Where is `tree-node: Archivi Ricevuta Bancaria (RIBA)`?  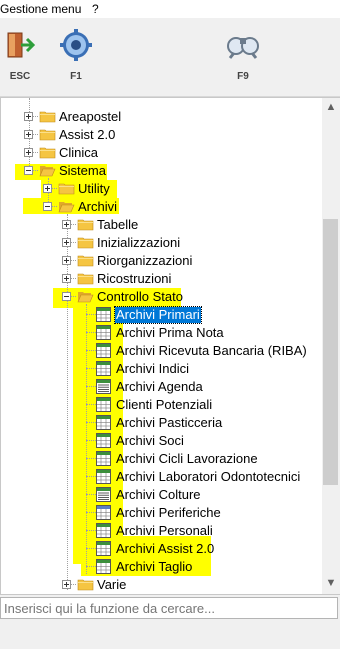
tree-node: Archivi Ricevuta Bancaria (RIBA) is located at coordinates (162, 351).